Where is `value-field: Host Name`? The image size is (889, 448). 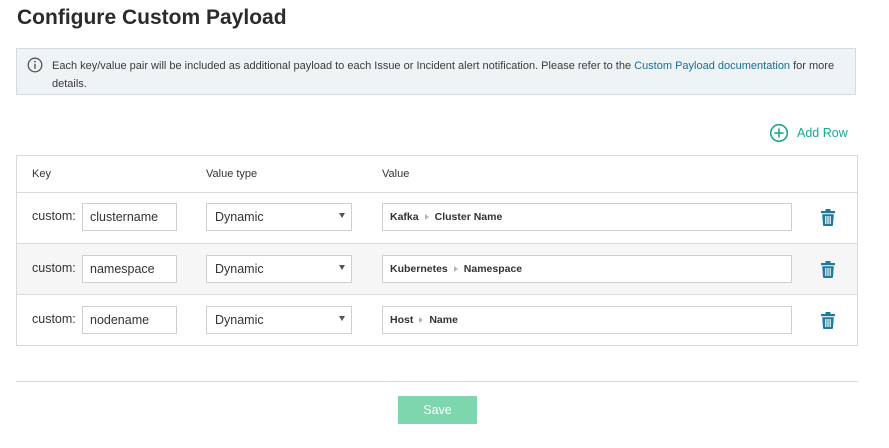
value-field: Host Name is located at coordinates (587, 320).